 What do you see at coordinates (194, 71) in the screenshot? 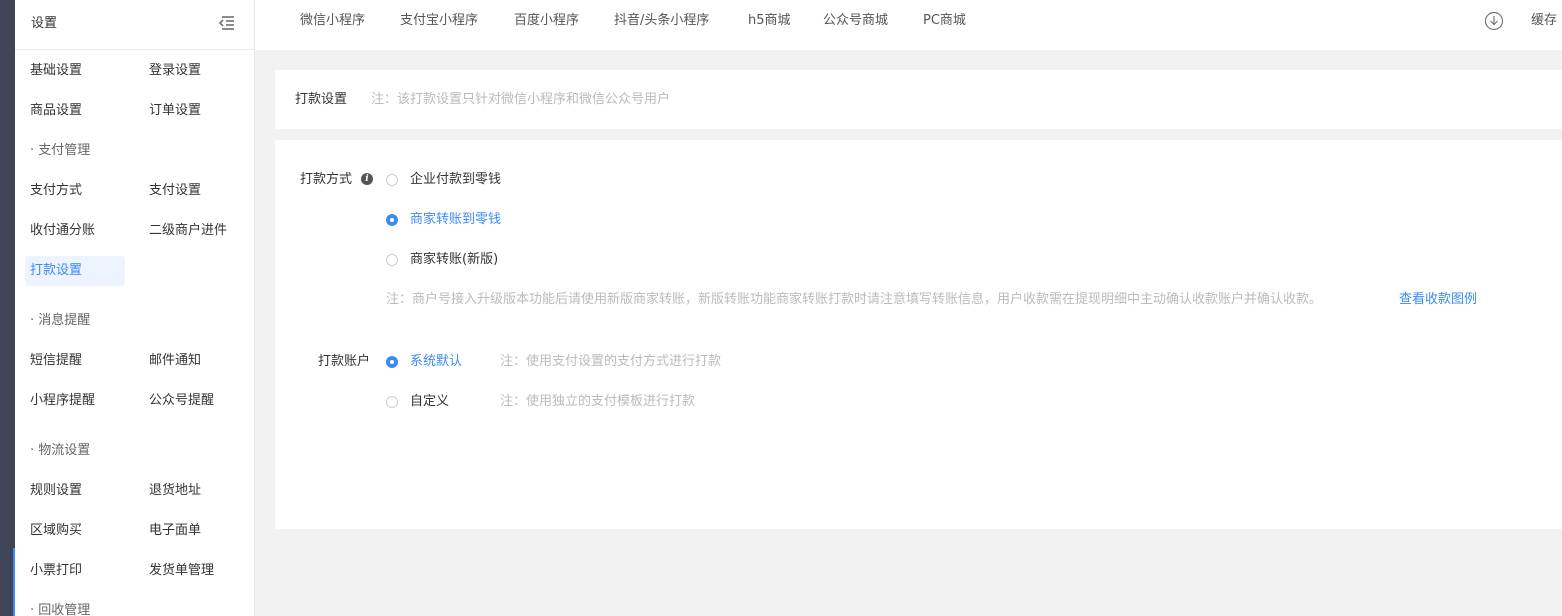
I see `sidebar-item: 登录设置` at bounding box center [194, 71].